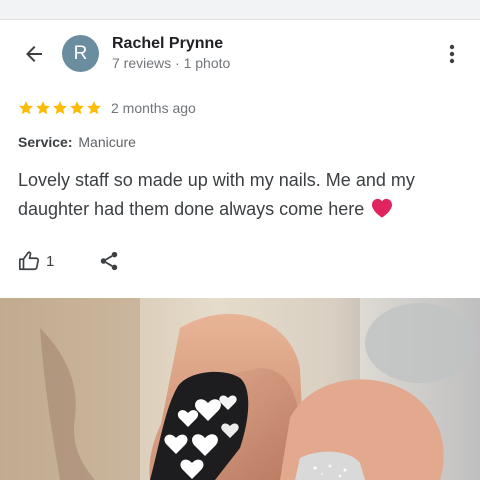 The image size is (480, 480). I want to click on reviewer-meta: 7 reviews · 1 photo, so click(171, 63).